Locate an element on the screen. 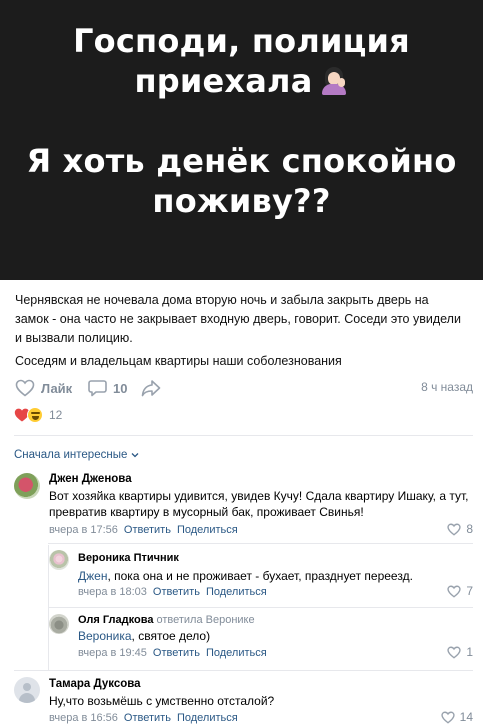  chevron-down-icon is located at coordinates (135, 455).